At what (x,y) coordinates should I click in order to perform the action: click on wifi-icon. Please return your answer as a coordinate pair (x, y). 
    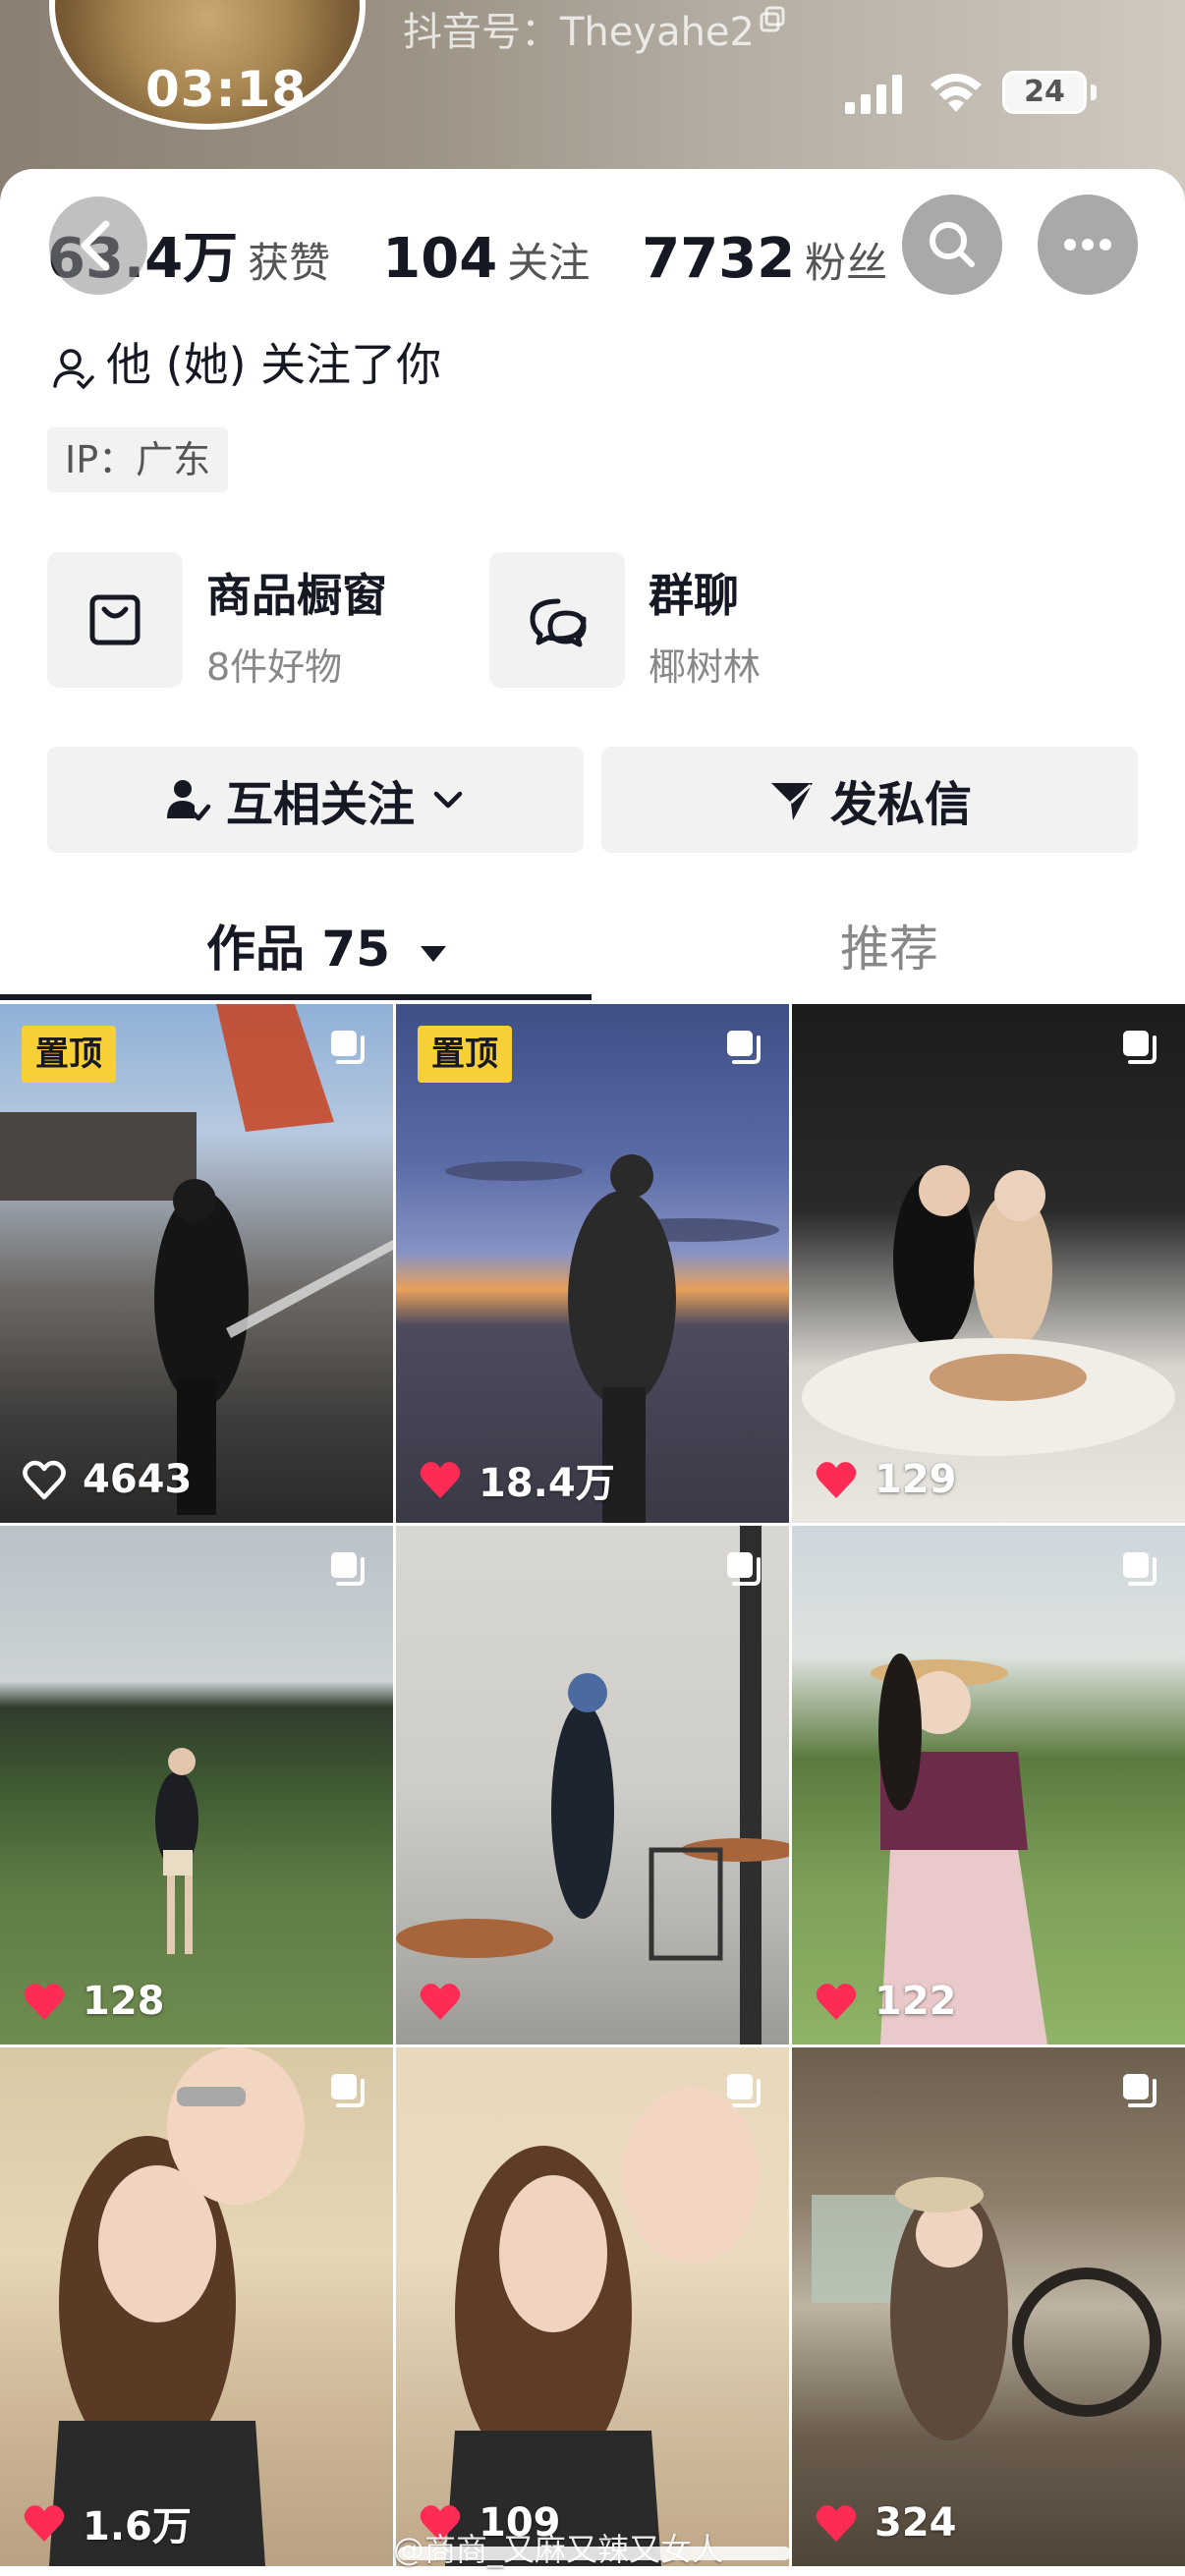
    Looking at the image, I should click on (957, 93).